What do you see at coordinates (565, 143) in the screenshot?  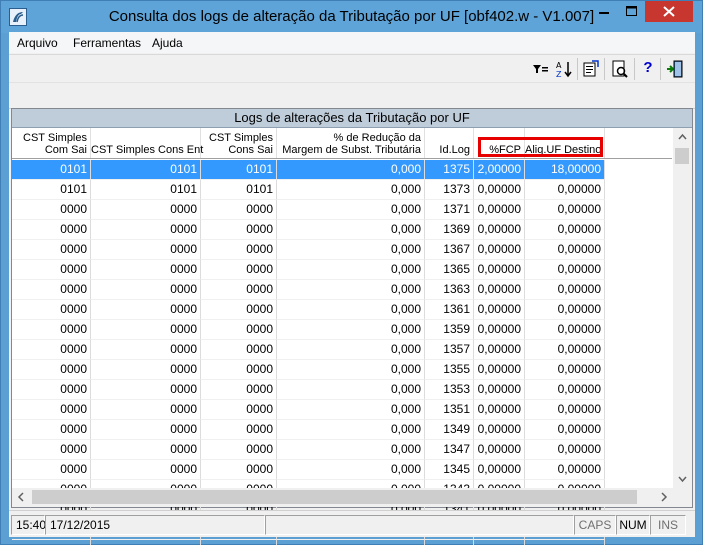 I see `header-aliq-uf-destino: Aliq.UF Destino` at bounding box center [565, 143].